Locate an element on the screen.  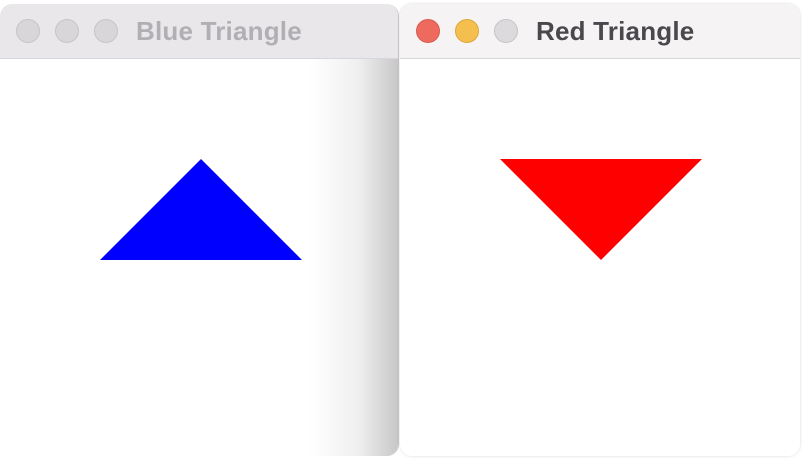
title-bar: Red Triangle is located at coordinates (600, 31).